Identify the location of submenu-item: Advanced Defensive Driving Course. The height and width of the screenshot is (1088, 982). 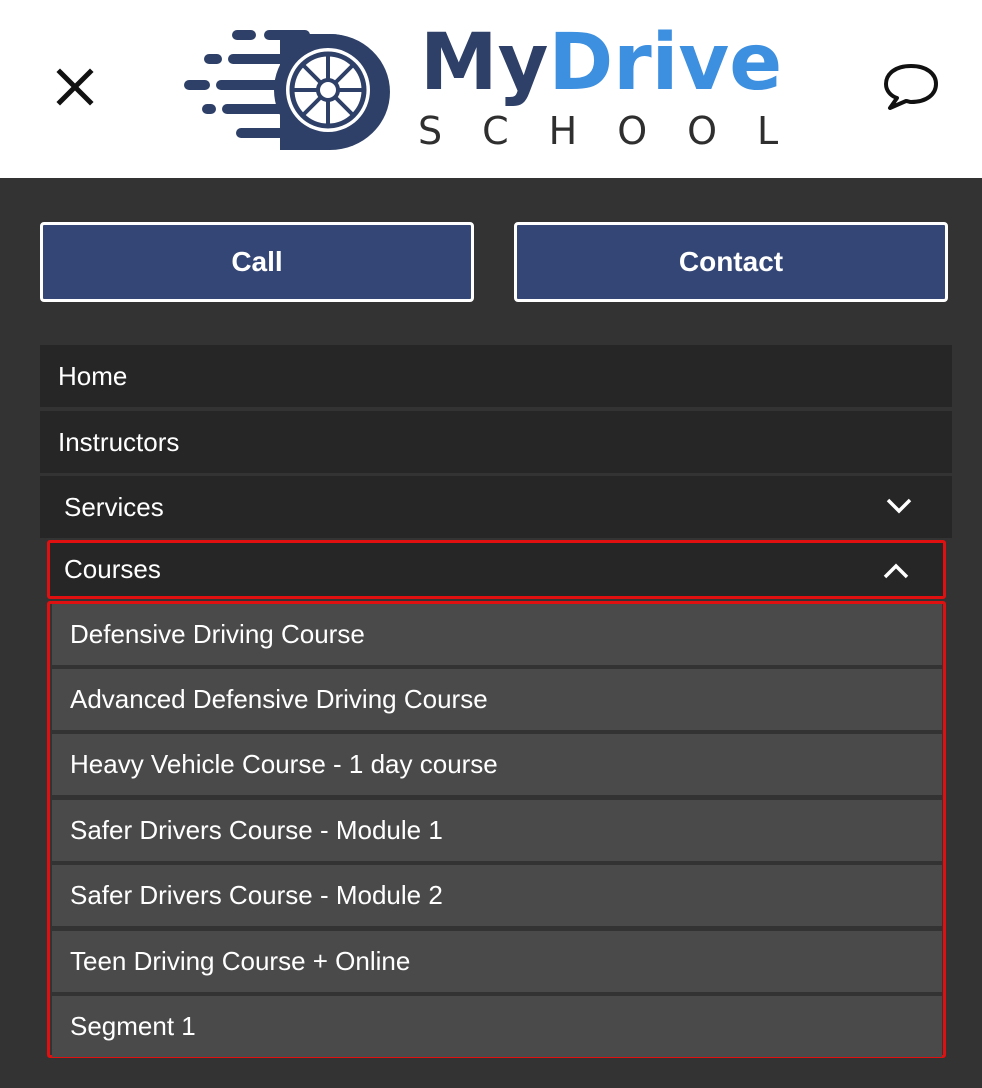
(497, 699).